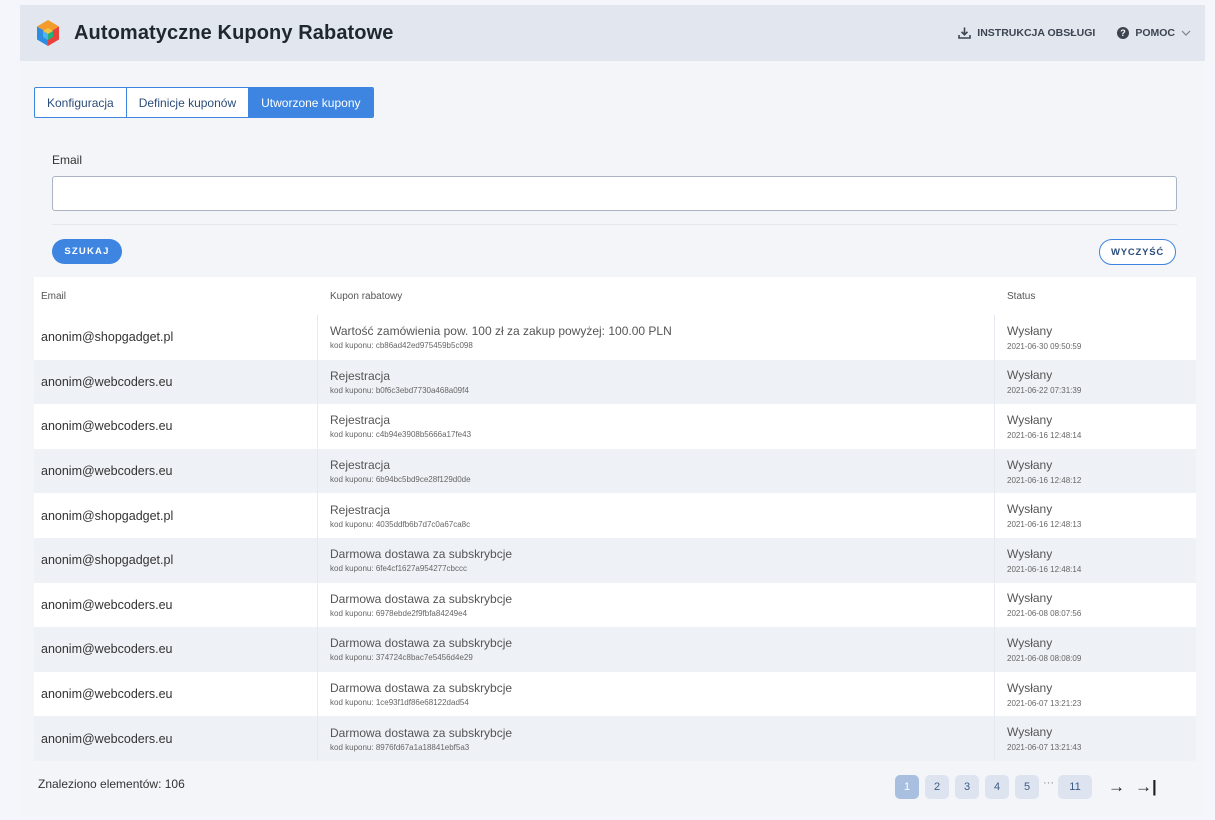  Describe the element at coordinates (399, 390) in the screenshot. I see `row-coupon-code: kod kuponu: b0f6c3ebd7730a468a09f4` at that location.